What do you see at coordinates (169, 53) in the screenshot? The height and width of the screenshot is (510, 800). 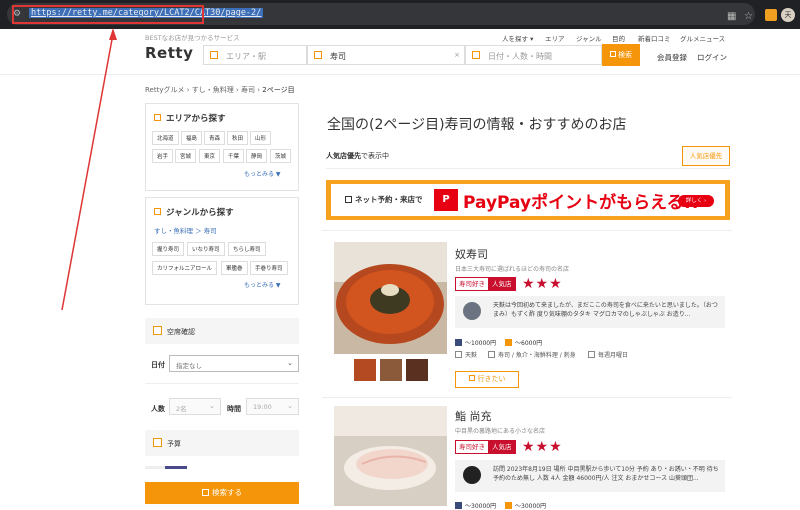 I see `retty-logo: Retty` at bounding box center [169, 53].